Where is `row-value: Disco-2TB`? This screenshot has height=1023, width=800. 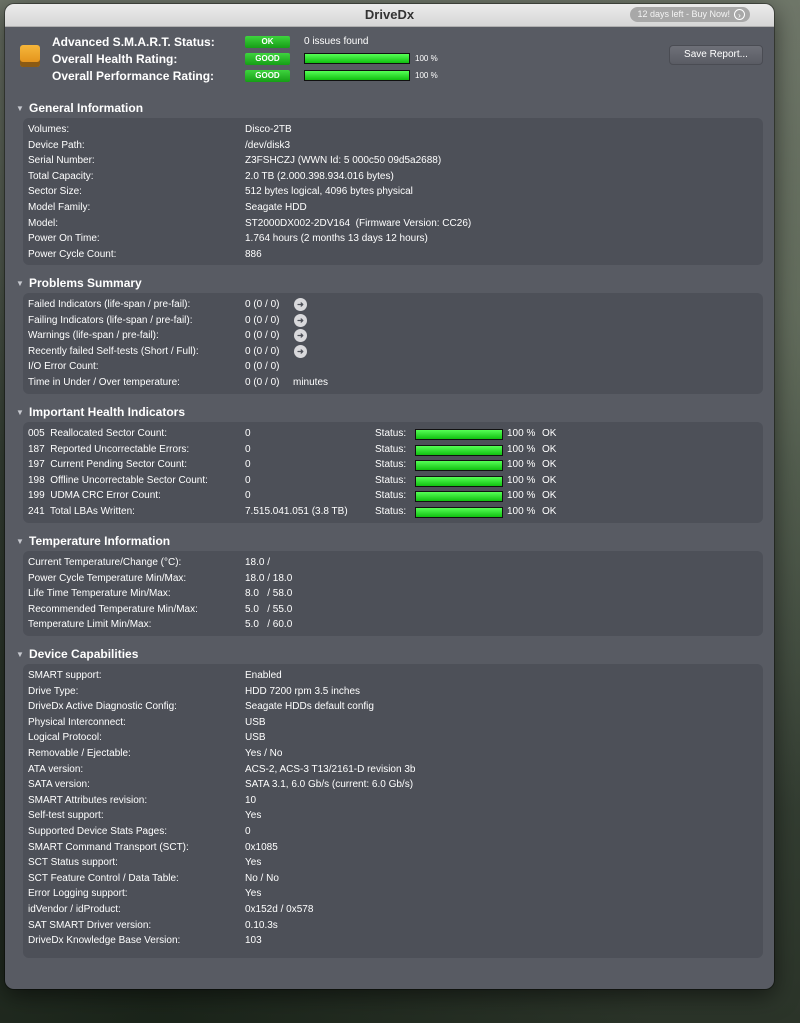
row-value: Disco-2TB is located at coordinates (268, 129).